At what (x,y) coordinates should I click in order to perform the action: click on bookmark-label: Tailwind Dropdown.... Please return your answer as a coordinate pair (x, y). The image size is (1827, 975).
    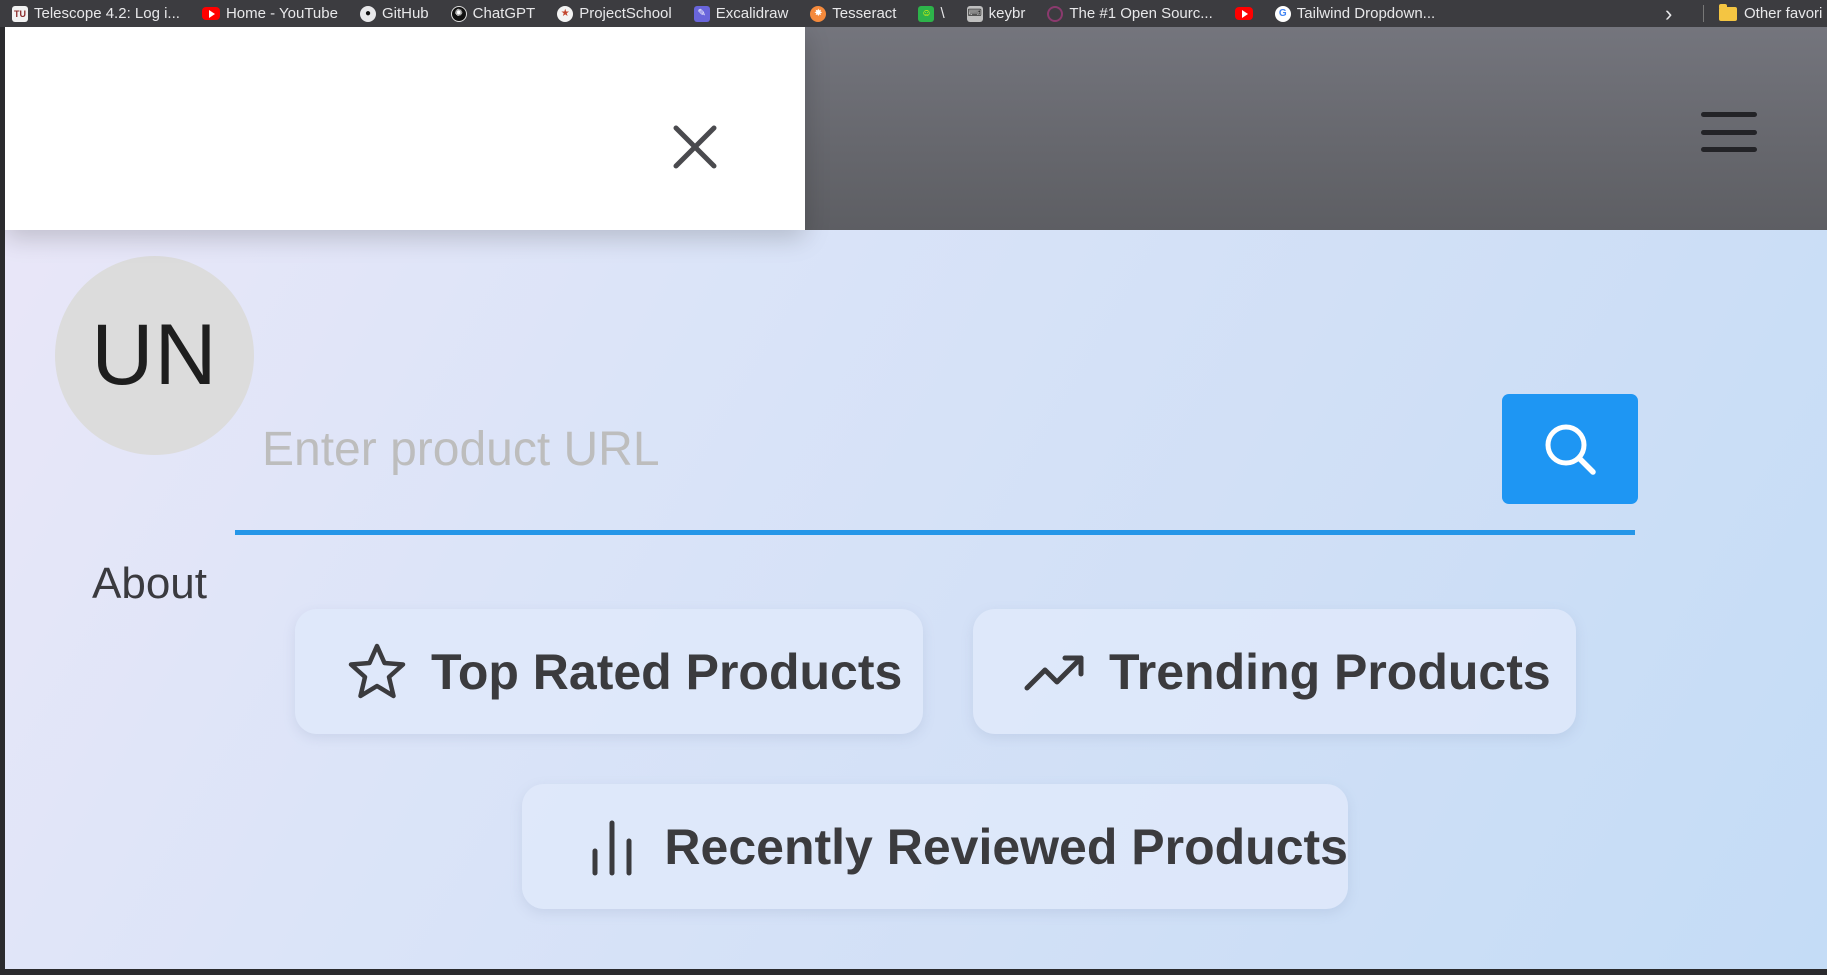
    Looking at the image, I should click on (1366, 13).